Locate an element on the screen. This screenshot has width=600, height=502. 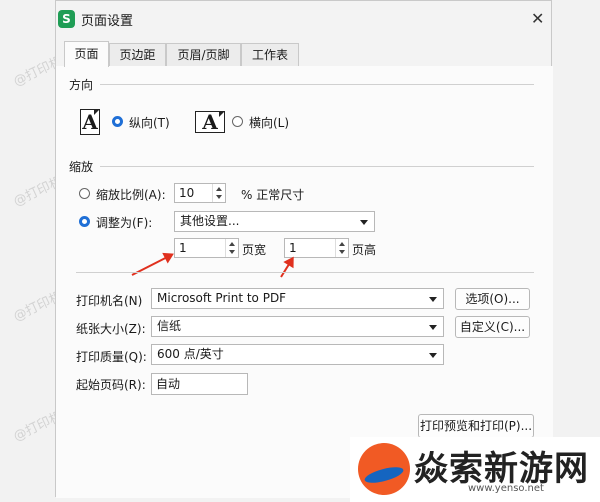
tab-header-footer: 页眉/页脚 is located at coordinates (203, 54).